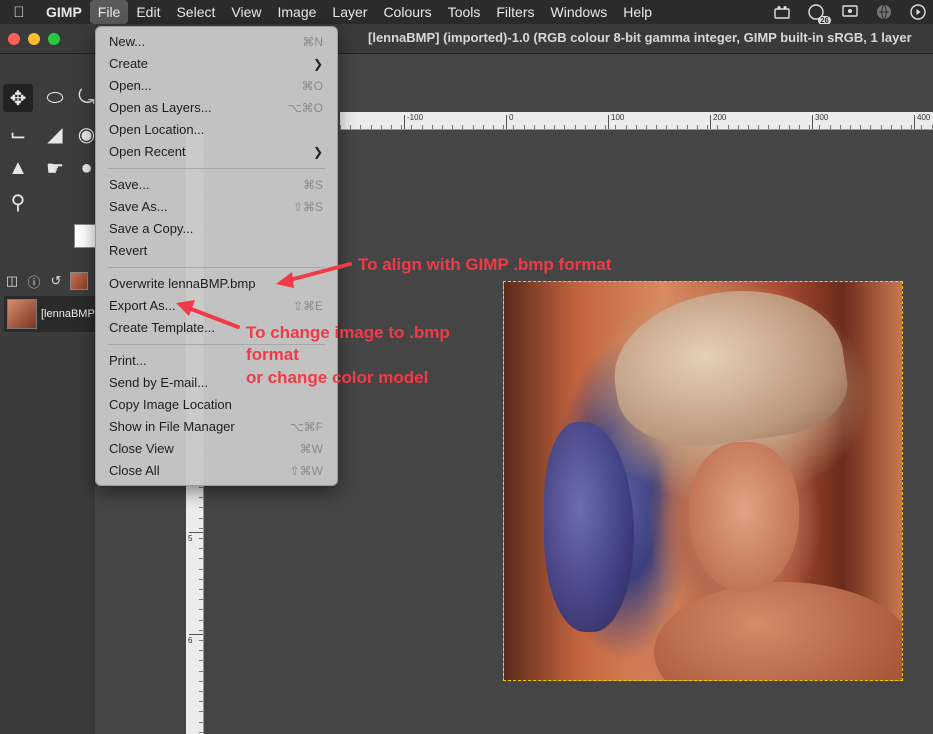  I want to click on horizontal-ruler: -100 0 100 200 300 400, so click(636, 121).